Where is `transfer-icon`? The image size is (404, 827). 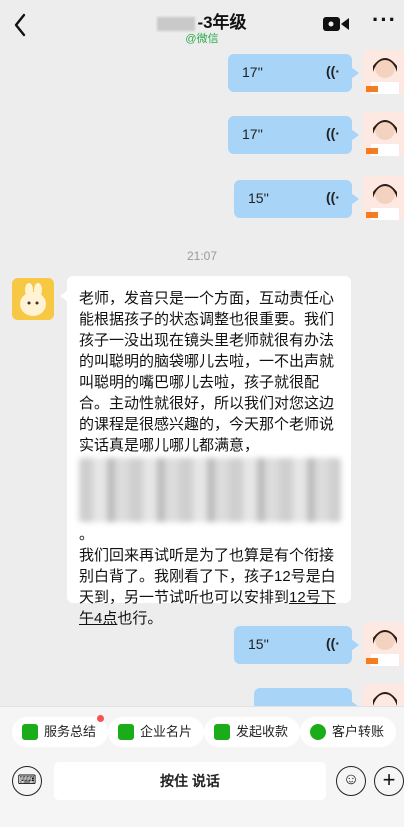
transfer-icon is located at coordinates (318, 732).